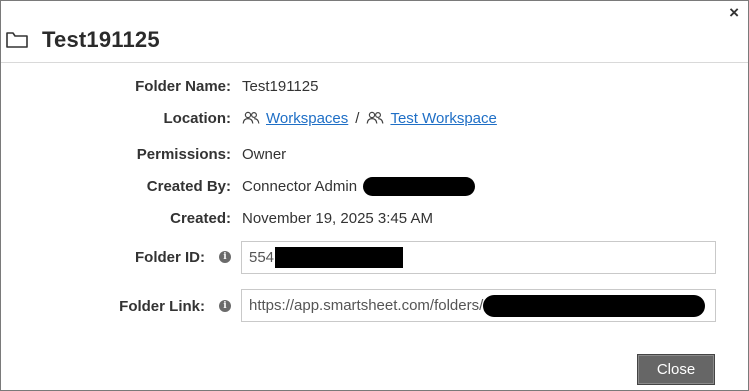 The height and width of the screenshot is (391, 749). Describe the element at coordinates (280, 86) in the screenshot. I see `folder-name-value: Test191125` at that location.